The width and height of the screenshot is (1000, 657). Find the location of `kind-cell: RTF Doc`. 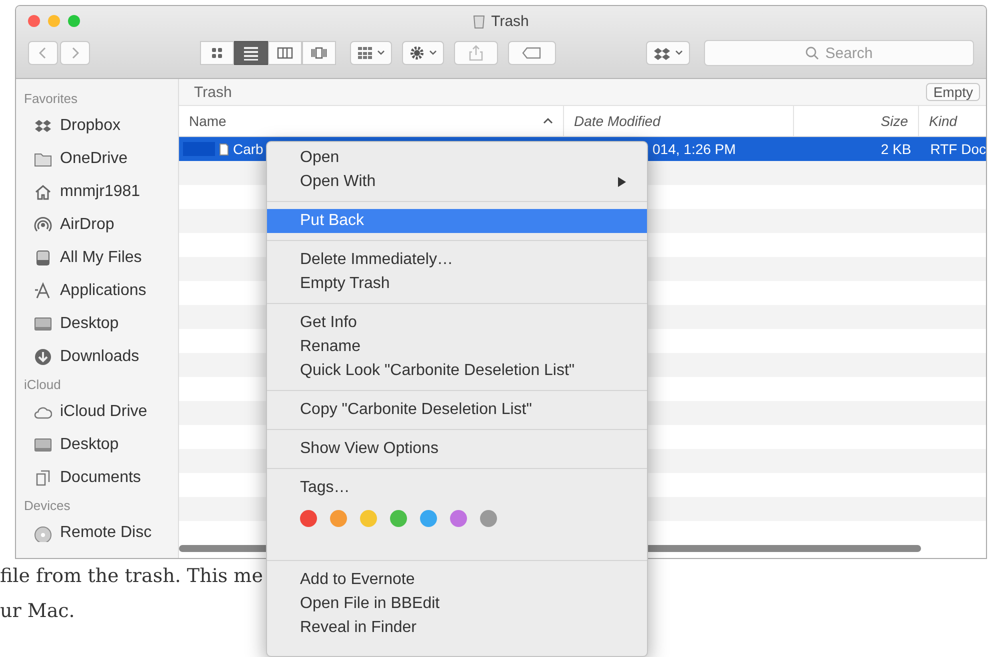

kind-cell: RTF Doc is located at coordinates (958, 149).